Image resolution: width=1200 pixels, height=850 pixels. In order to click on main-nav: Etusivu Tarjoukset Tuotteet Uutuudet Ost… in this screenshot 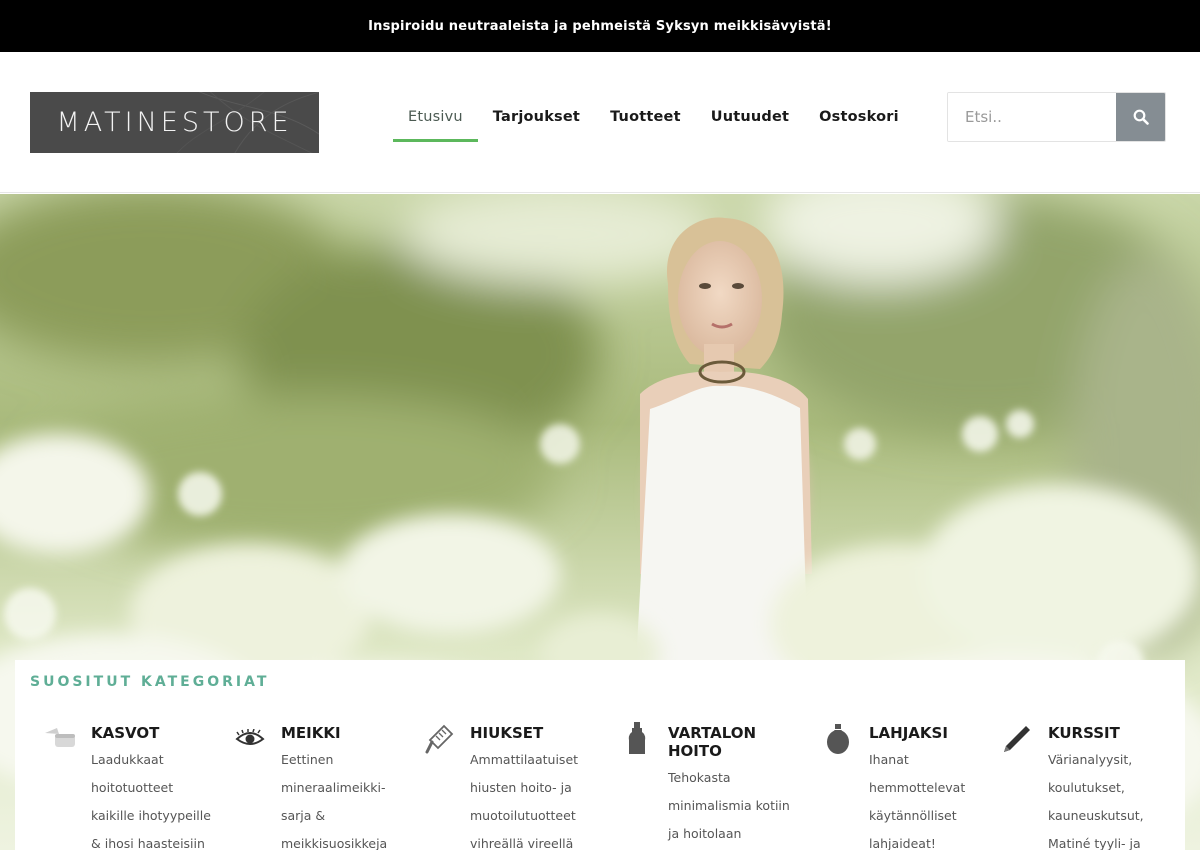, I will do `click(653, 117)`.